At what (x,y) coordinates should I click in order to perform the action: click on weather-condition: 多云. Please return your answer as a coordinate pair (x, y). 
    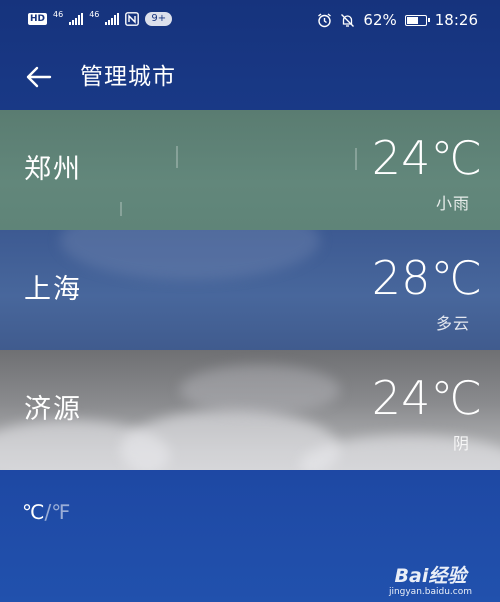
    Looking at the image, I should click on (452, 323).